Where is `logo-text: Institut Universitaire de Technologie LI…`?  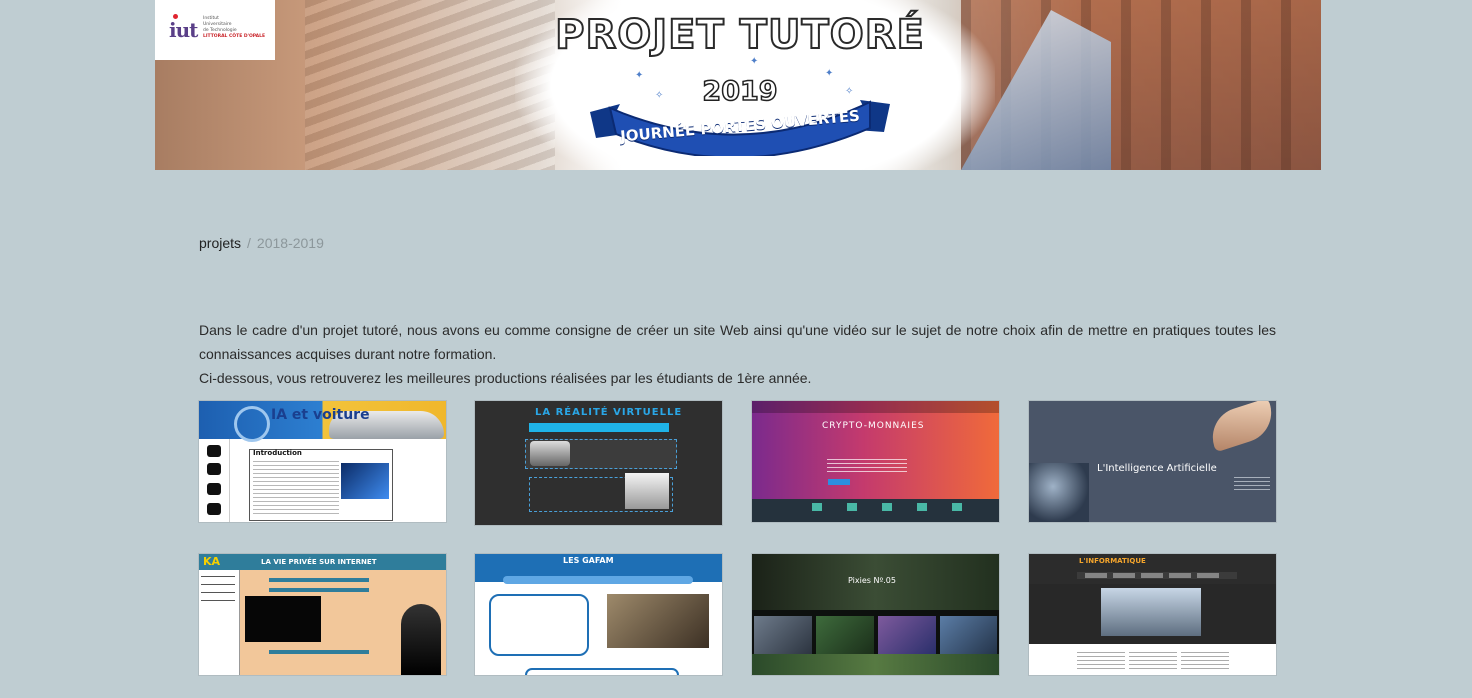 logo-text: Institut Universitaire de Technologie LI… is located at coordinates (238, 28).